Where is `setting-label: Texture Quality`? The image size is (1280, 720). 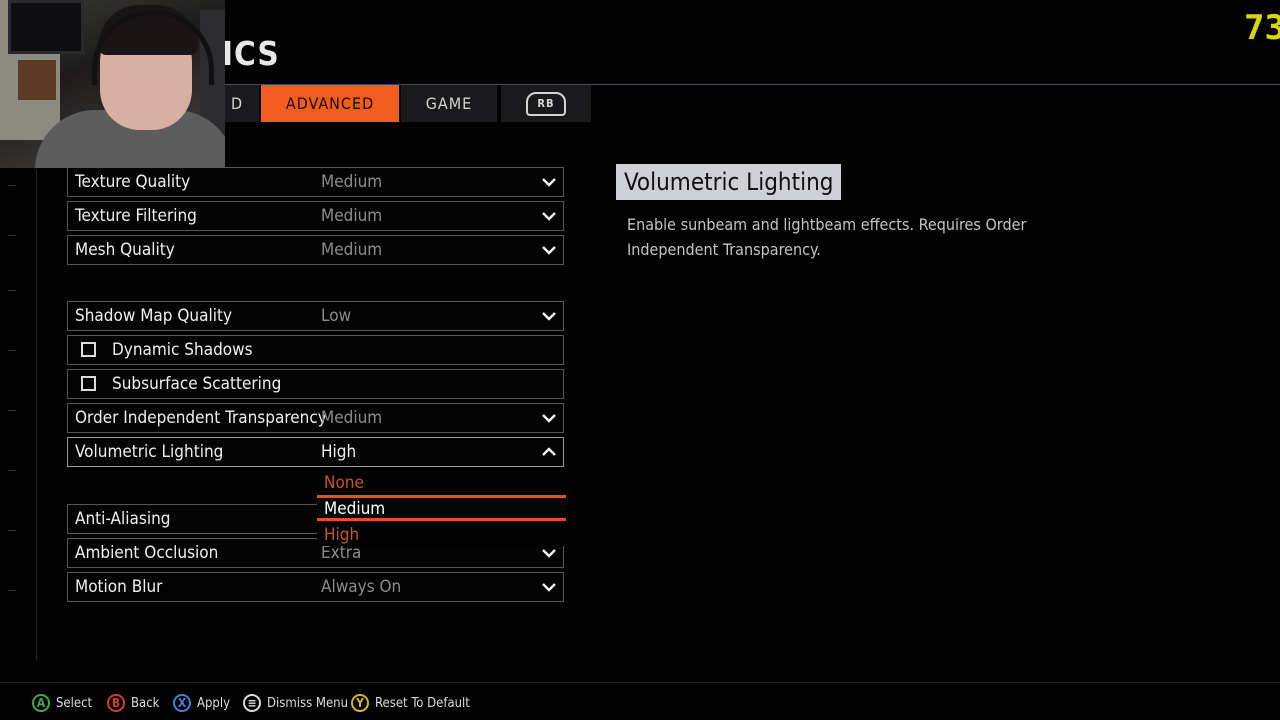 setting-label: Texture Quality is located at coordinates (133, 182).